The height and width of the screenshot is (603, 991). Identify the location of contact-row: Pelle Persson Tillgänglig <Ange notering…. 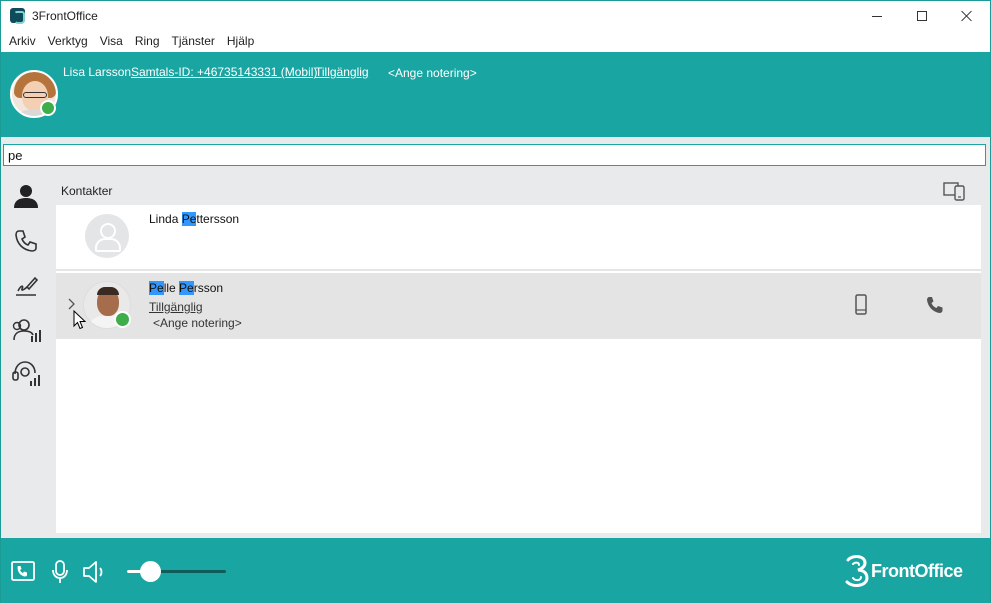
(518, 306).